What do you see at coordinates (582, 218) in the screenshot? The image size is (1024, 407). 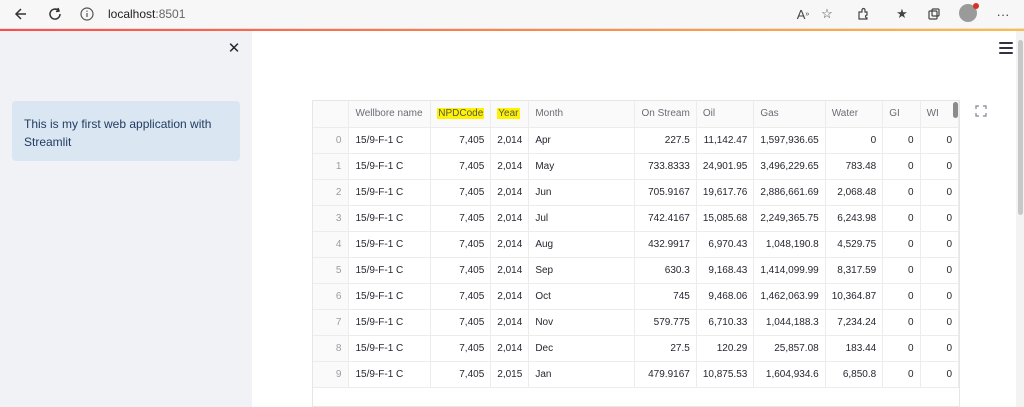 I see `table-cell: Jul` at bounding box center [582, 218].